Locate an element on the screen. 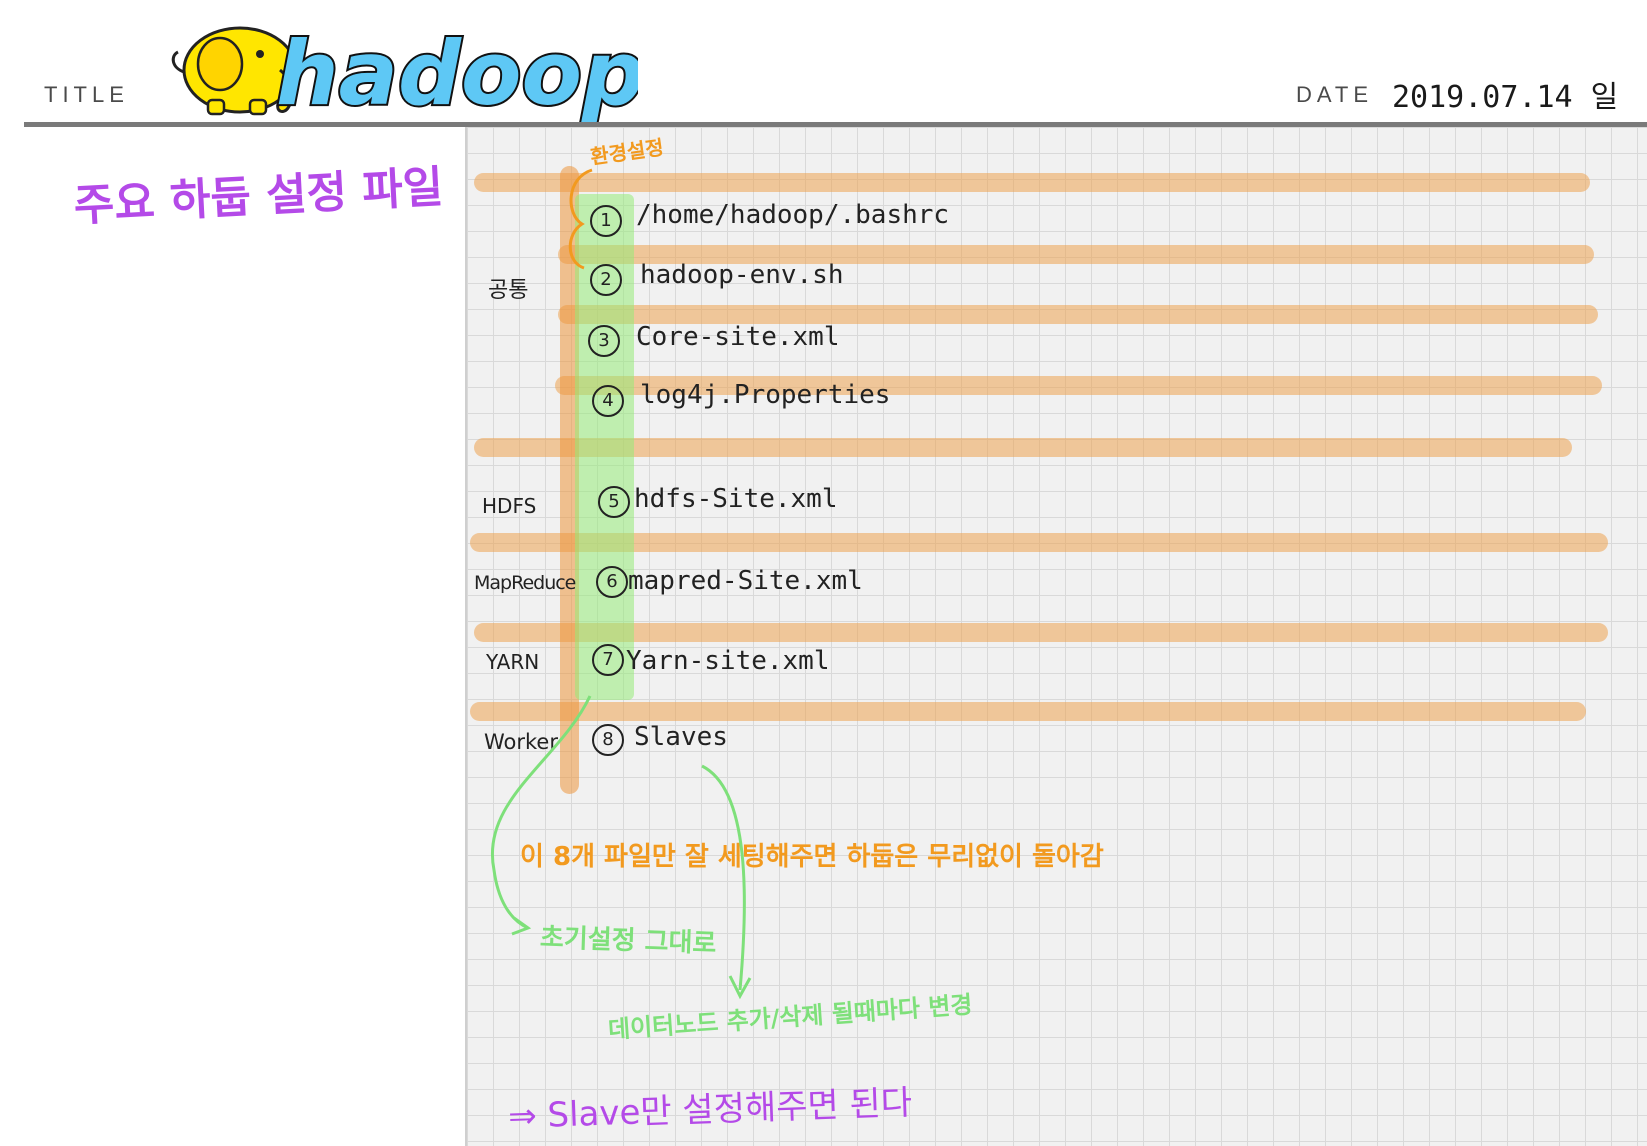 This screenshot has width=1647, height=1146. file-number: 2 is located at coordinates (606, 280).